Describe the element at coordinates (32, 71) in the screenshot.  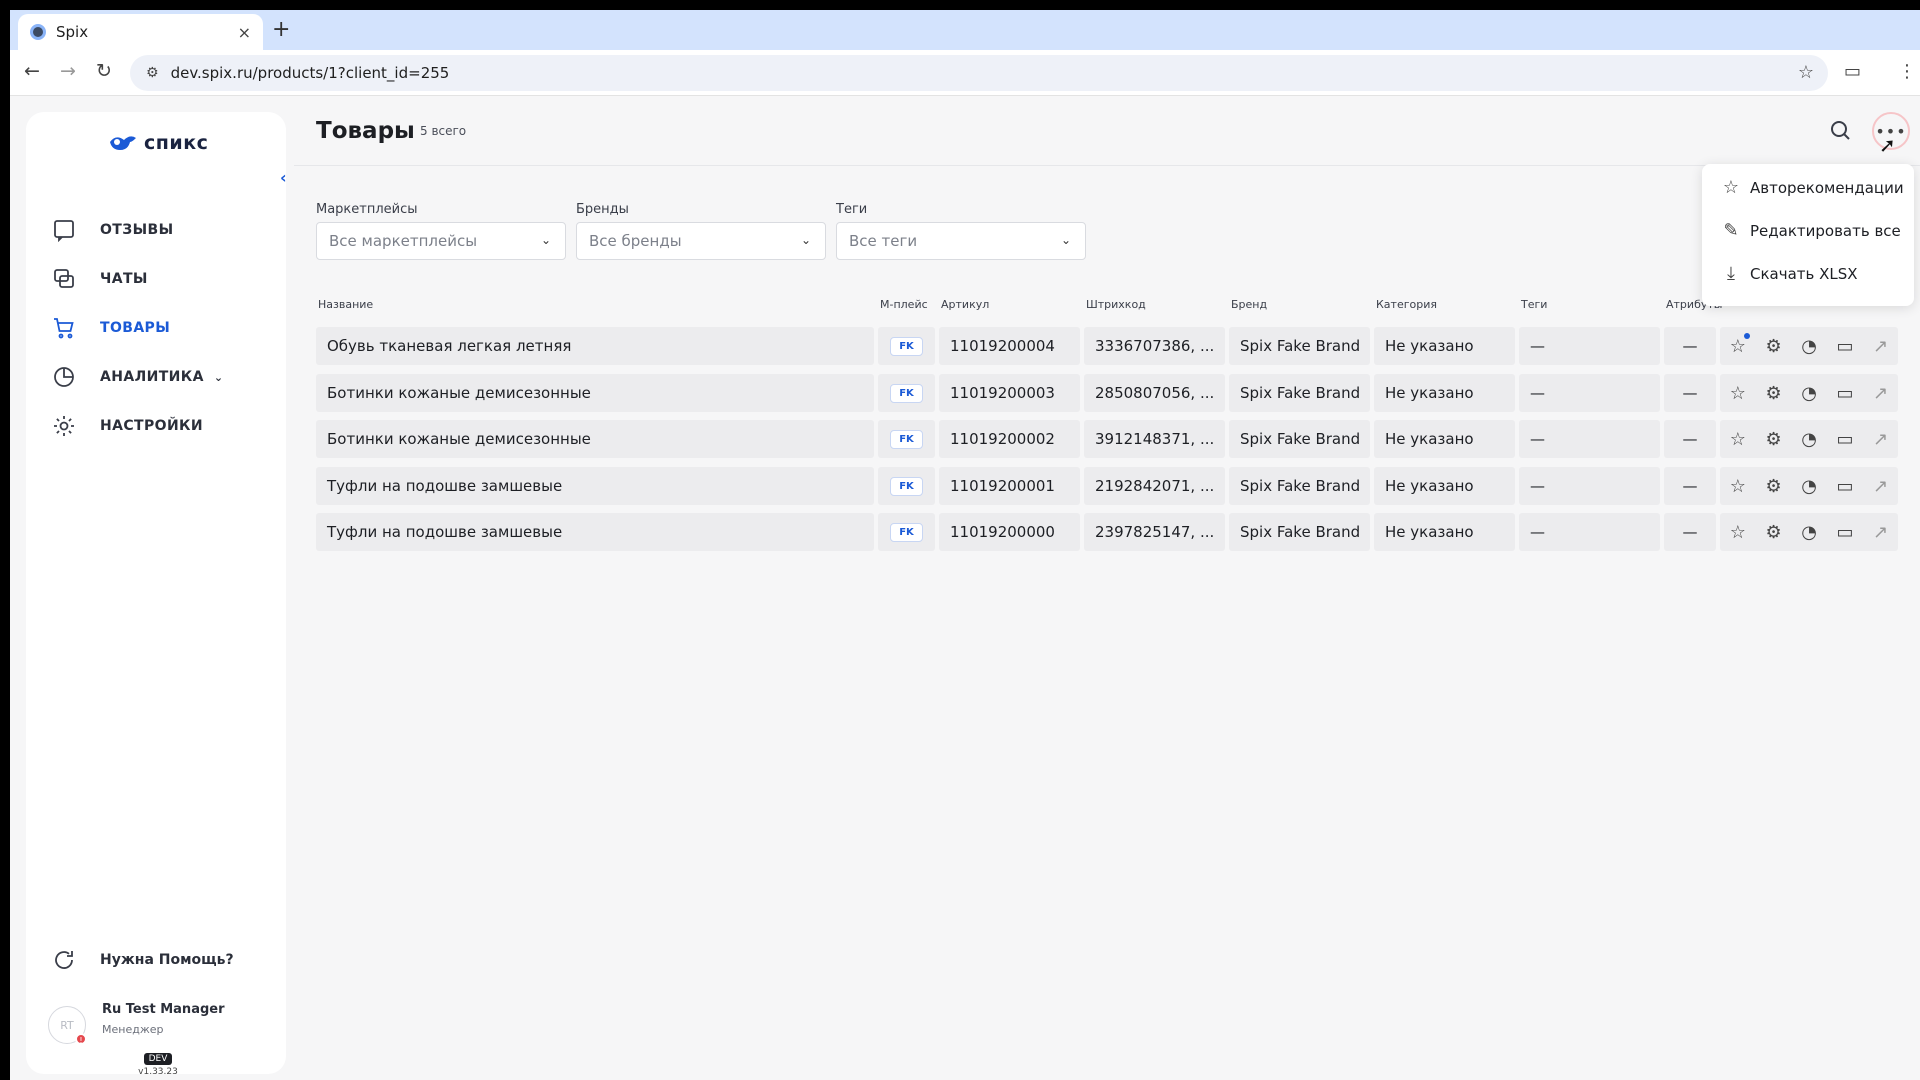
I see `back-icon: ←` at that location.